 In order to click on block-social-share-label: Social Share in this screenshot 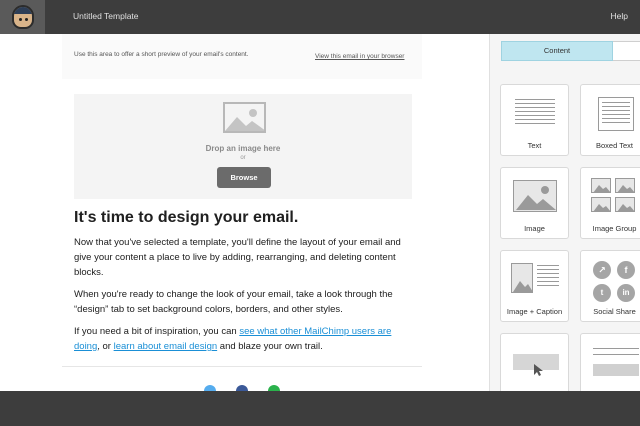, I will do `click(614, 311)`.